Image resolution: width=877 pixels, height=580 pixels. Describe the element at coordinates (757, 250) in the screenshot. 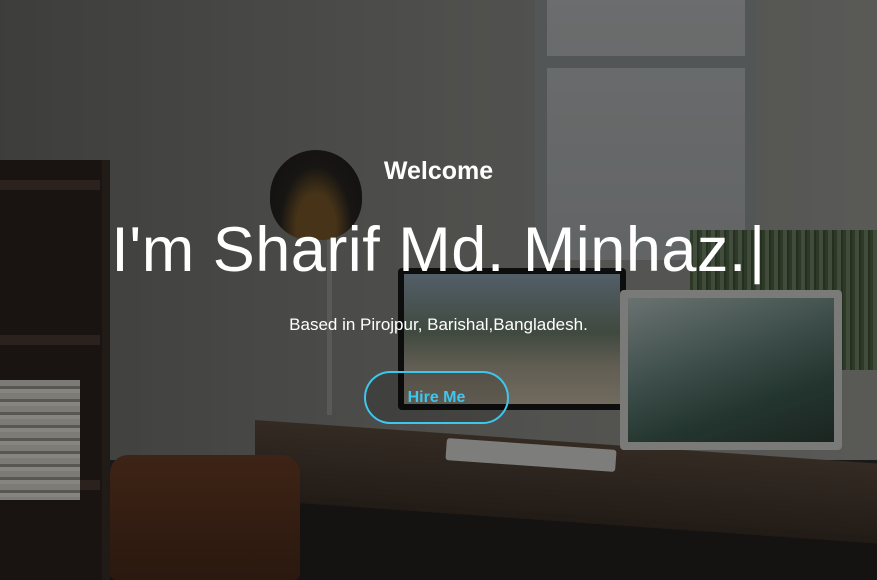

I see `typing-cursor: |` at that location.